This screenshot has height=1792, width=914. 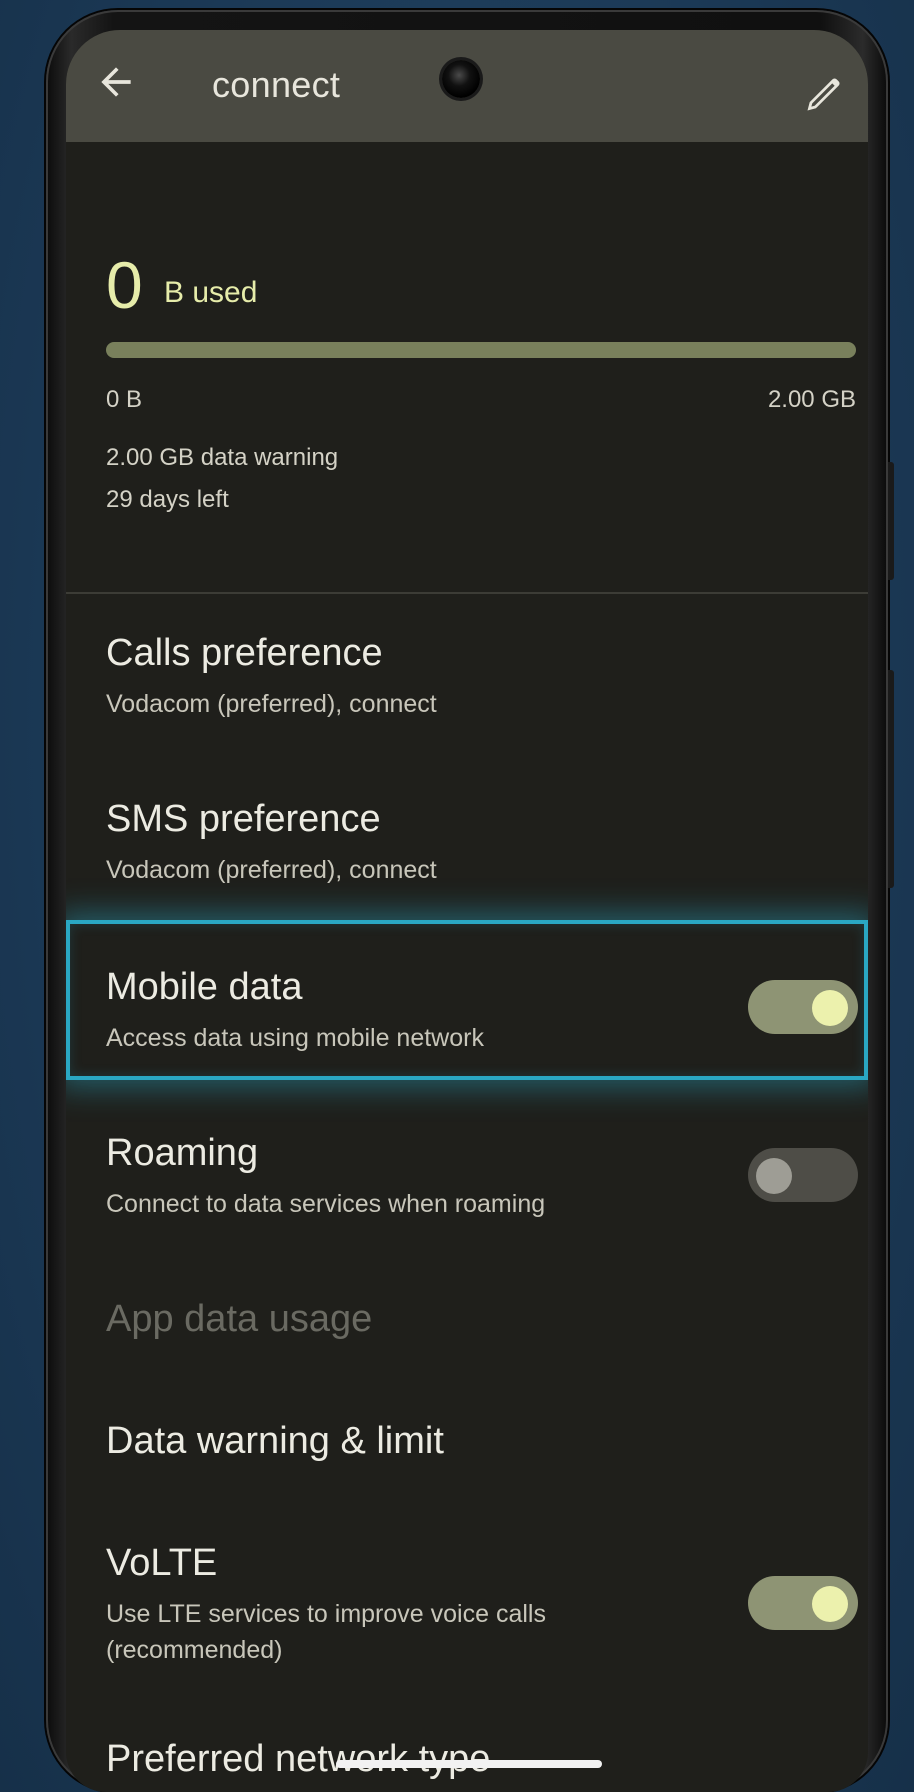 What do you see at coordinates (243, 819) in the screenshot?
I see `sms-preference-title: SMS preference` at bounding box center [243, 819].